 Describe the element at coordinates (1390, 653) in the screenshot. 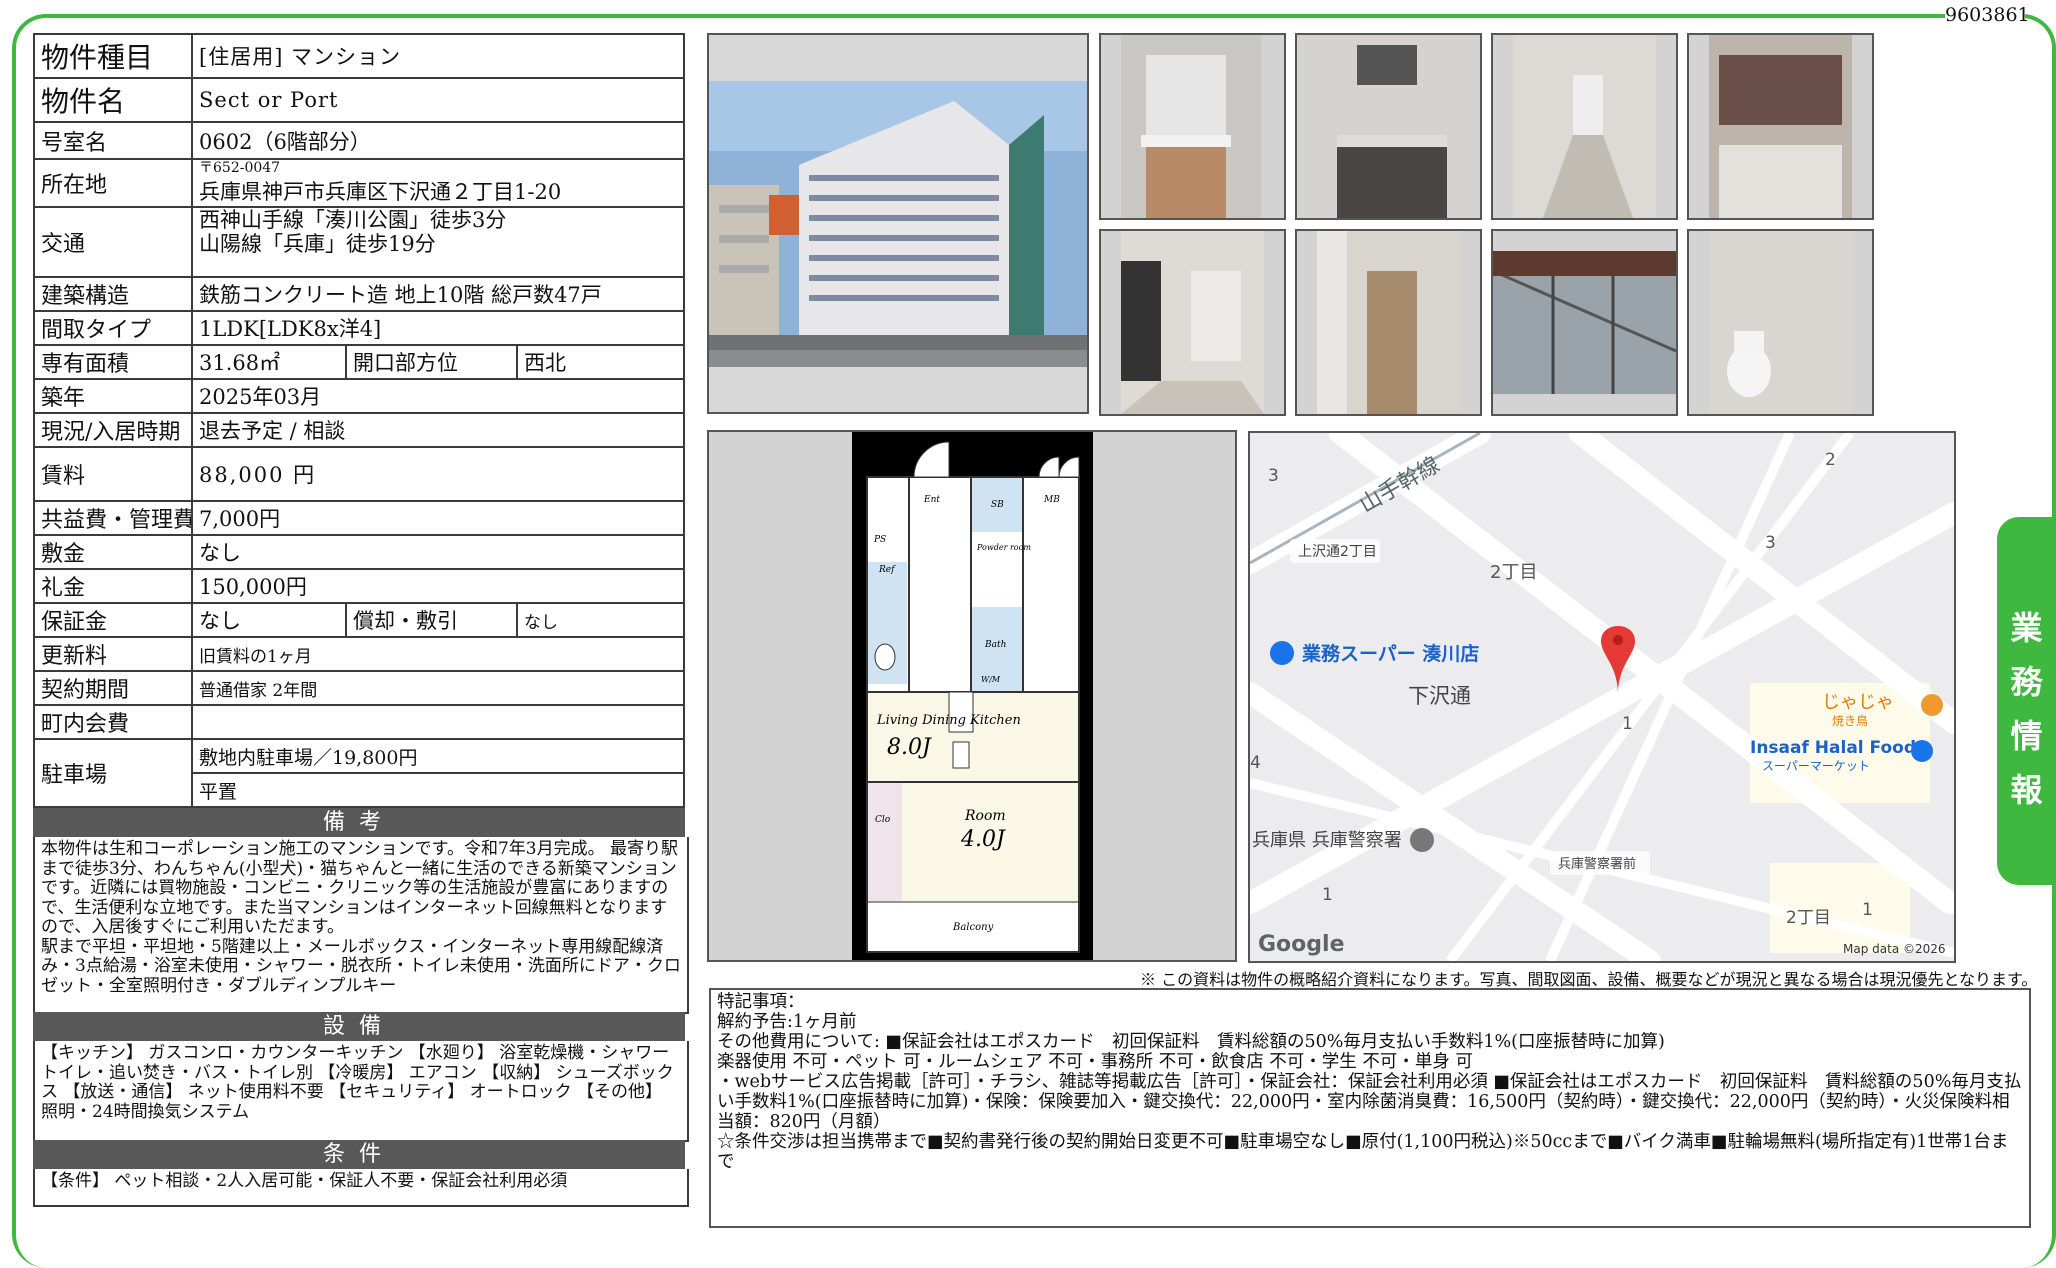

I see `map-store-1: 業務スーパー 湊川店` at that location.